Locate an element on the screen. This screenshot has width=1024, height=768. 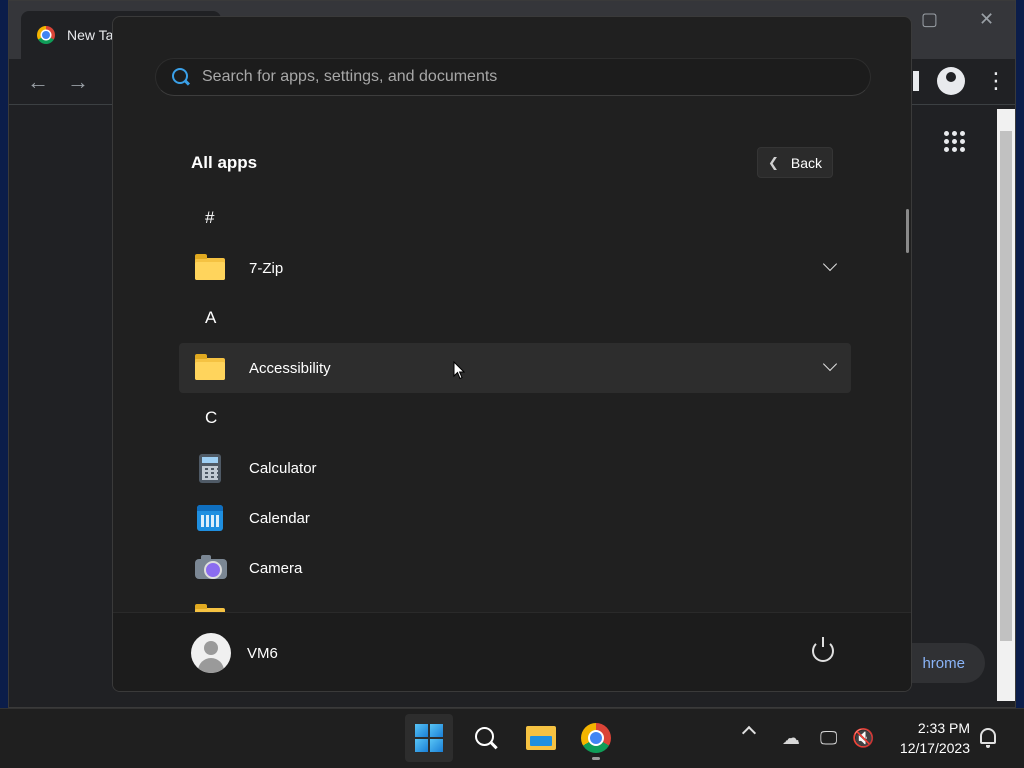
chevron-left-icon: ❮ is located at coordinates (773, 162).